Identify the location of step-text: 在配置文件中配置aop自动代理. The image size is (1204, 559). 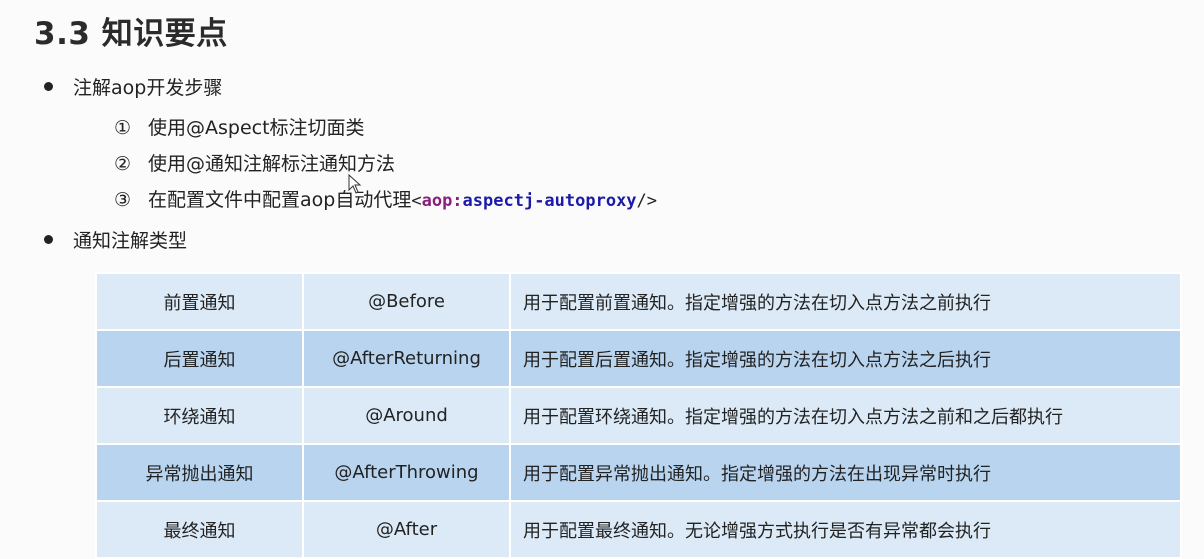
(280, 200).